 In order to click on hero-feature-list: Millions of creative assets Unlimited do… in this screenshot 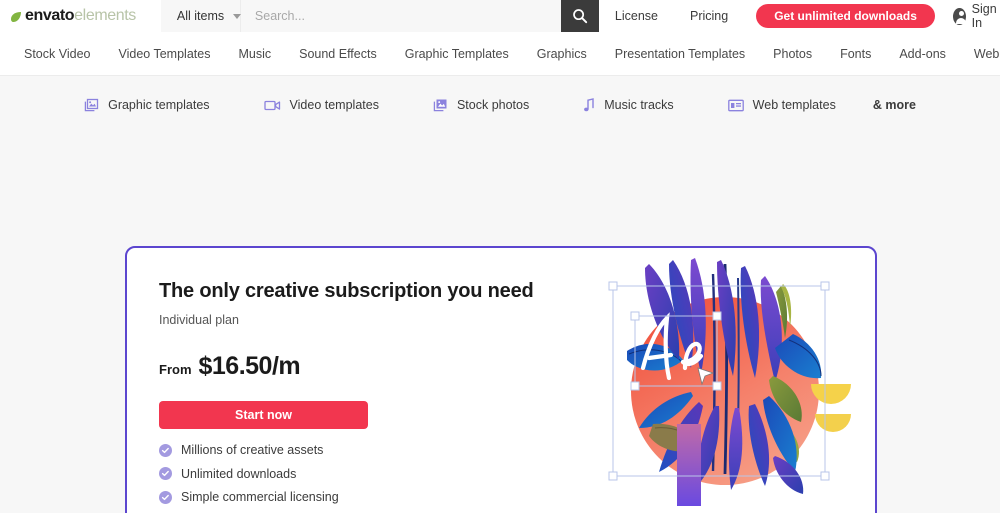, I will do `click(378, 478)`.